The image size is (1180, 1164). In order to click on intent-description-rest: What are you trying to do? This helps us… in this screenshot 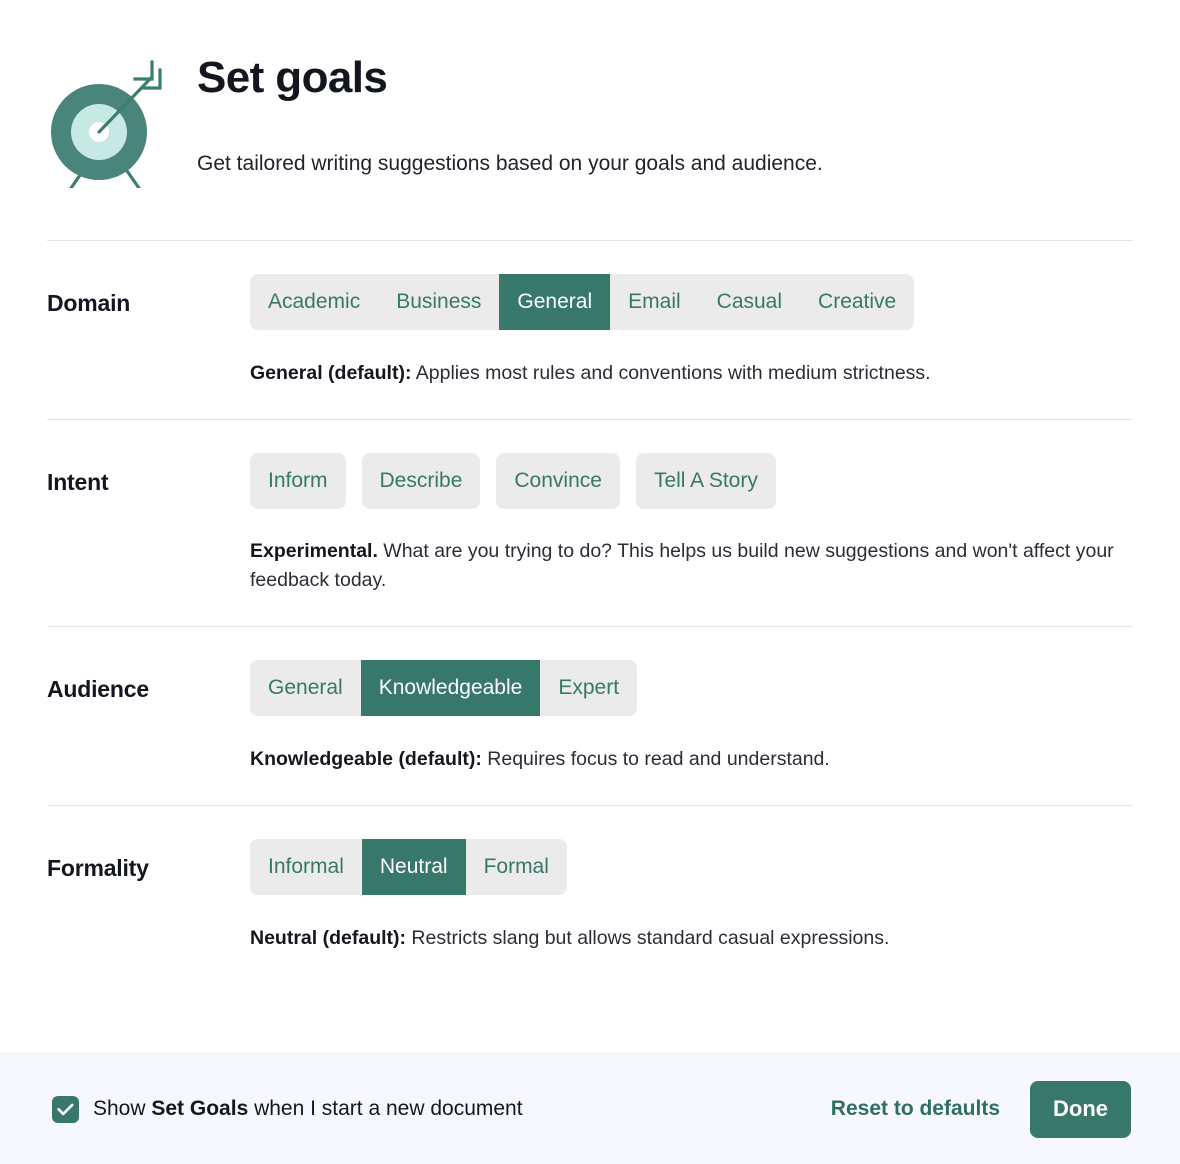, I will do `click(682, 565)`.